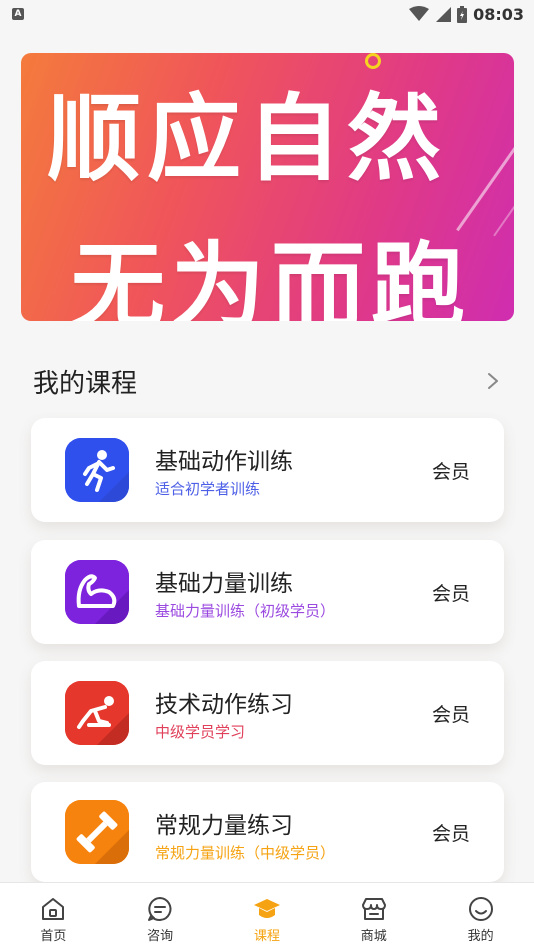  I want to click on nav-label: 商城, so click(373, 936).